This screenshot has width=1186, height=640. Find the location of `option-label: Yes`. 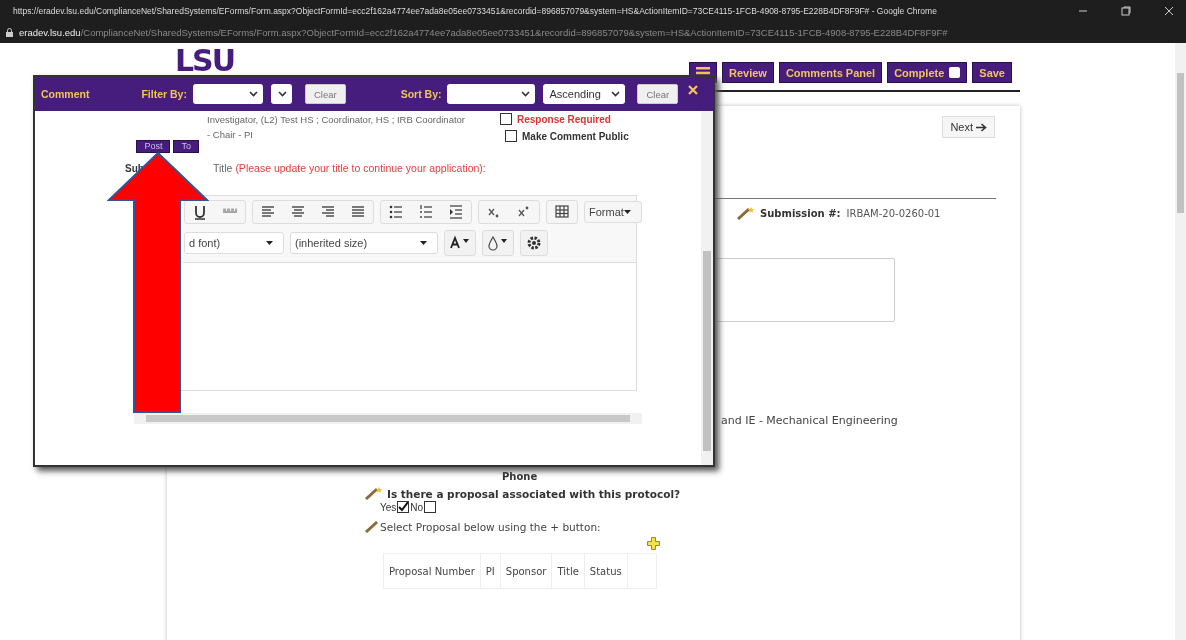

option-label: Yes is located at coordinates (388, 507).